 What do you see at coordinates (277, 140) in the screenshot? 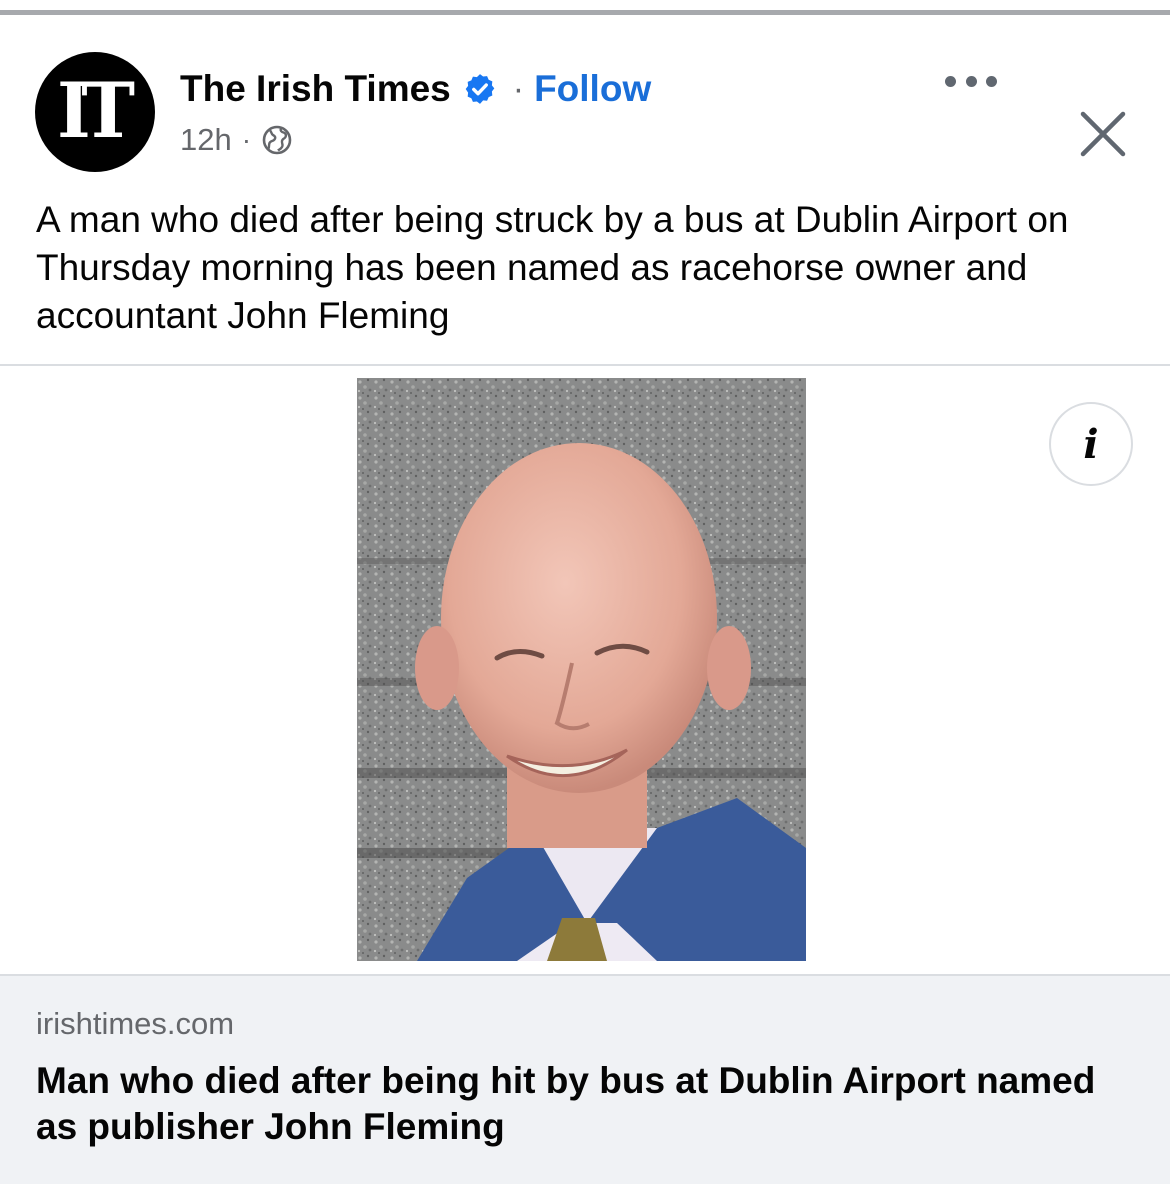
I see `globe-icon` at bounding box center [277, 140].